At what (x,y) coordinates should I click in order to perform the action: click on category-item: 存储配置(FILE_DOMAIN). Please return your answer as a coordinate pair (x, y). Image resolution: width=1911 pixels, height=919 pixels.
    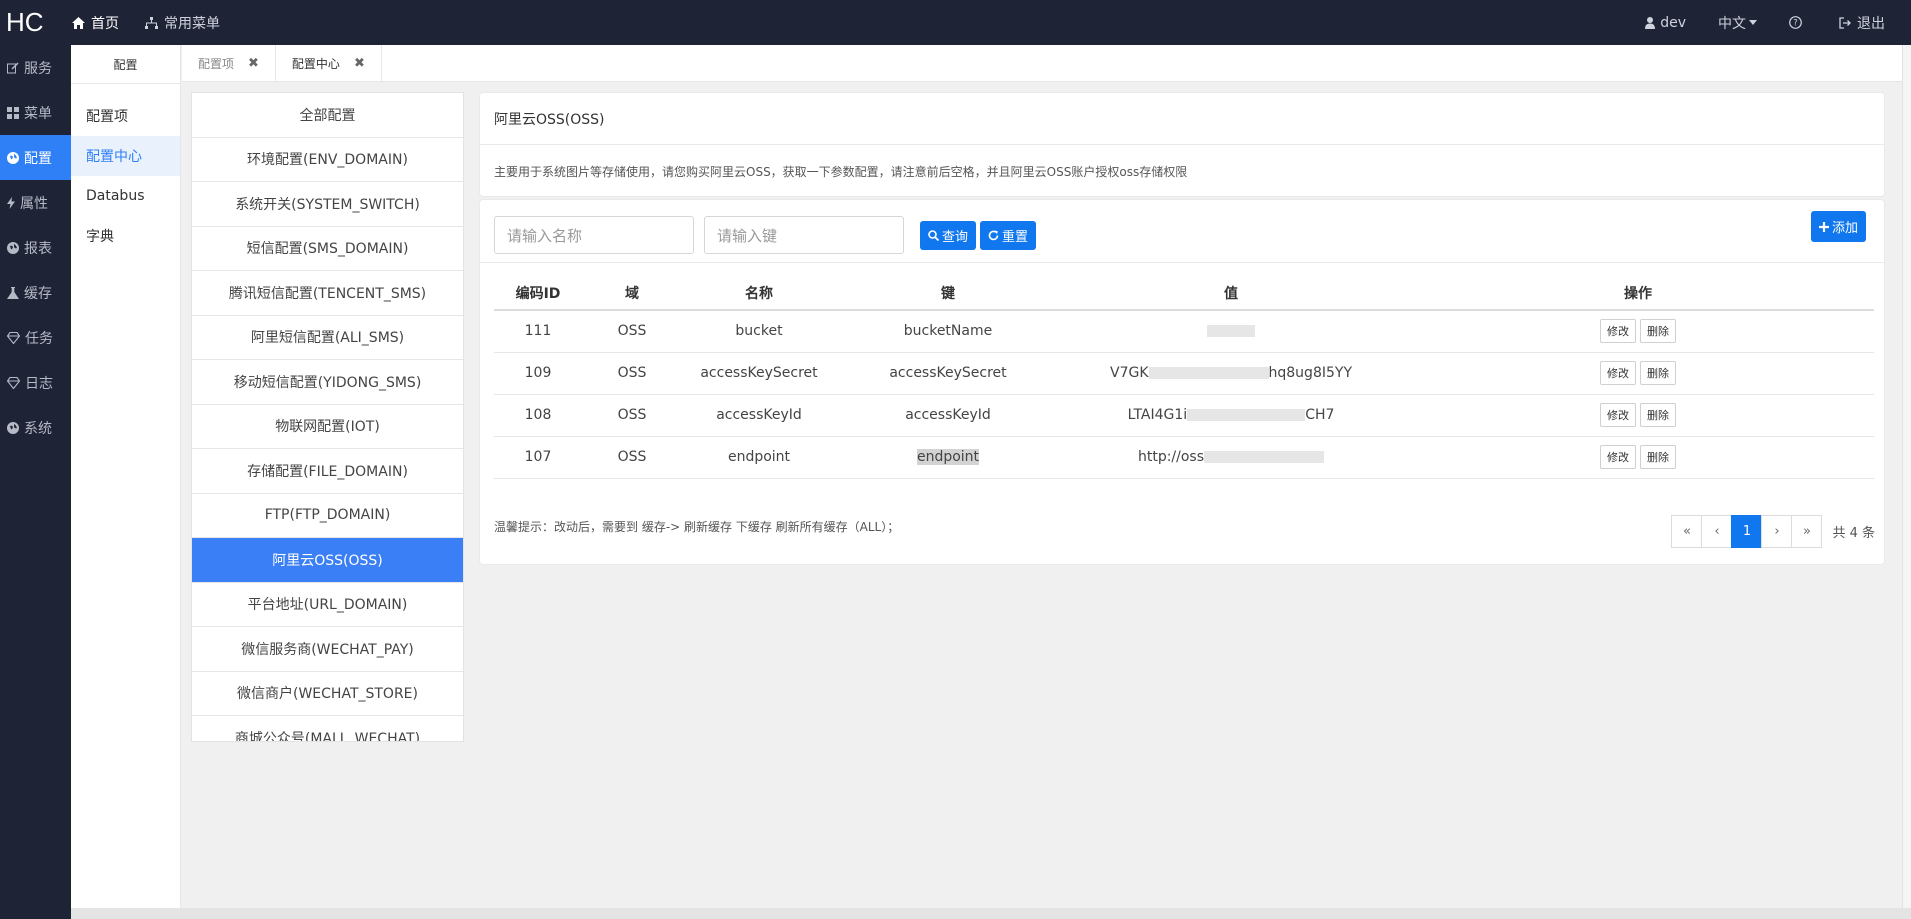
    Looking at the image, I should click on (327, 471).